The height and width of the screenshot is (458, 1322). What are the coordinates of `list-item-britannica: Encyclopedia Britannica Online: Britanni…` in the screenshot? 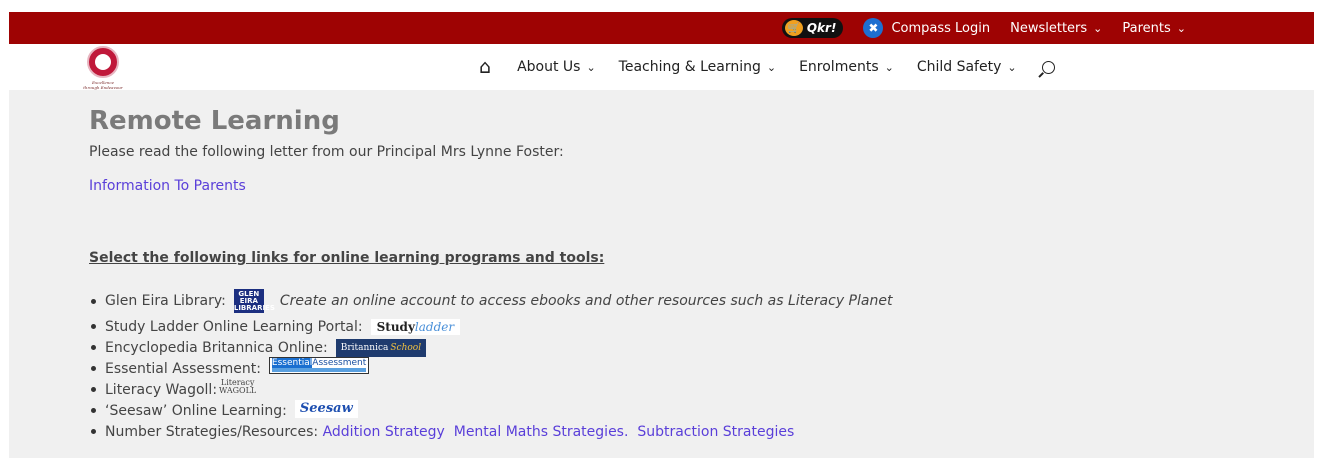 It's located at (490, 347).